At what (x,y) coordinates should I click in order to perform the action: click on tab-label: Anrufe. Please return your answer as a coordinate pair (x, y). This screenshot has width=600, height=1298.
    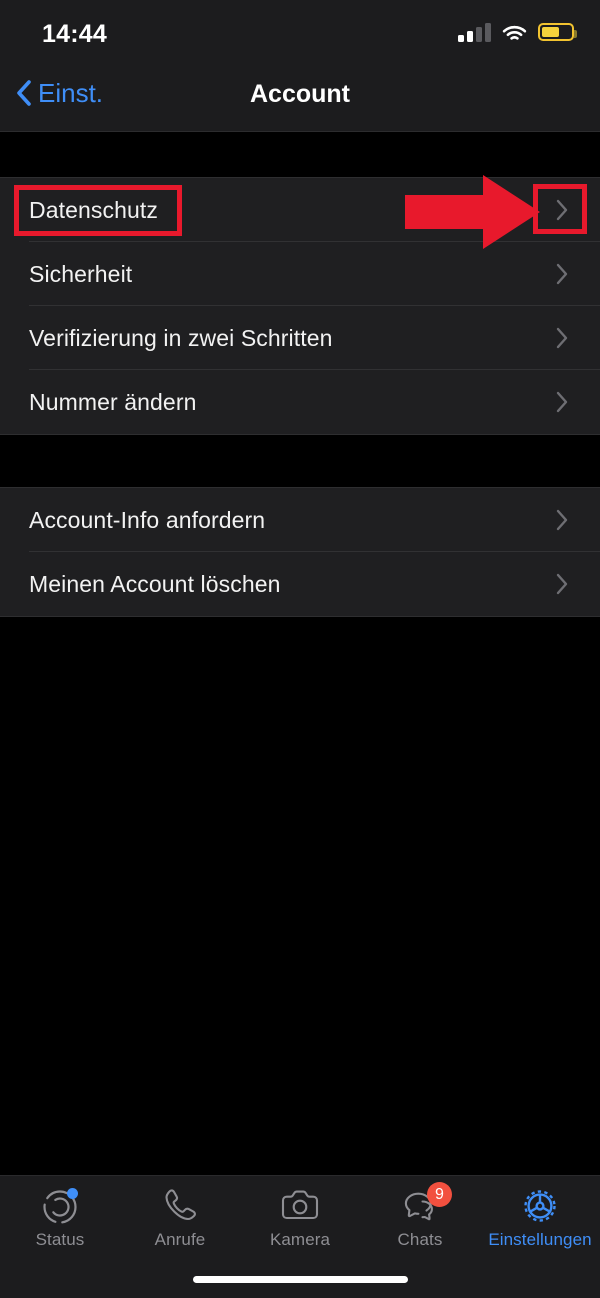
    Looking at the image, I should click on (180, 1239).